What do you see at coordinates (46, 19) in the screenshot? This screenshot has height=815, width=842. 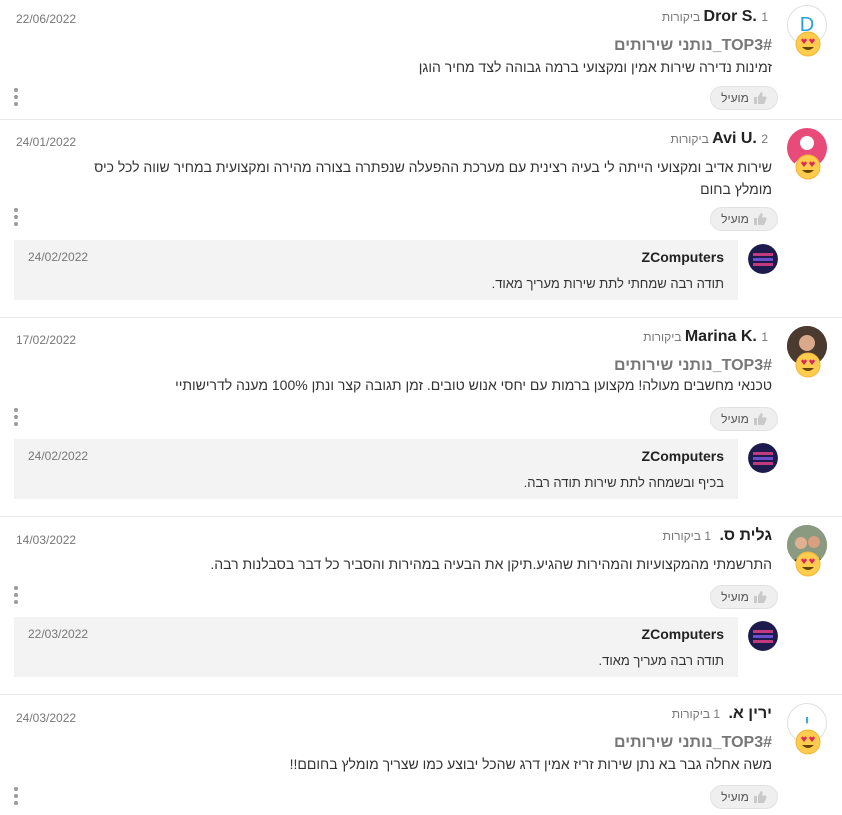 I see `review-date: 22/06/2022` at bounding box center [46, 19].